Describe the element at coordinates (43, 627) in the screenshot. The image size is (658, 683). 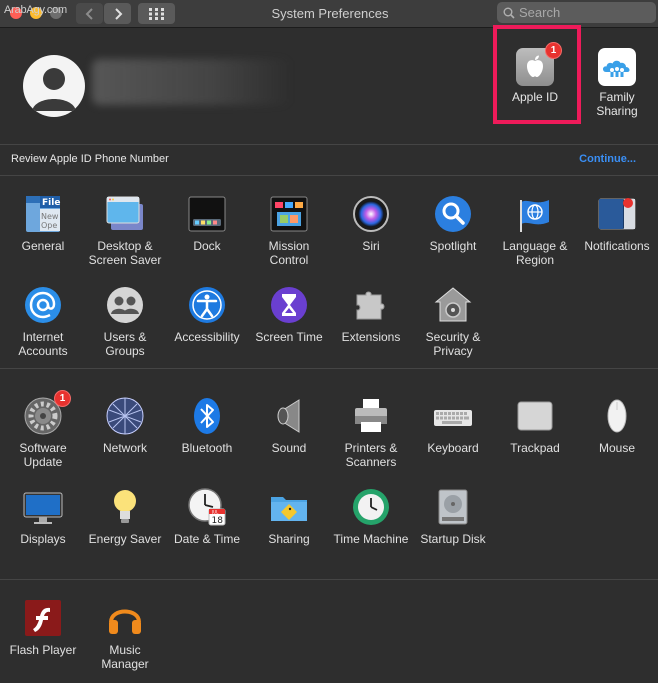
I see `pref-flash-player: Flash Player` at that location.